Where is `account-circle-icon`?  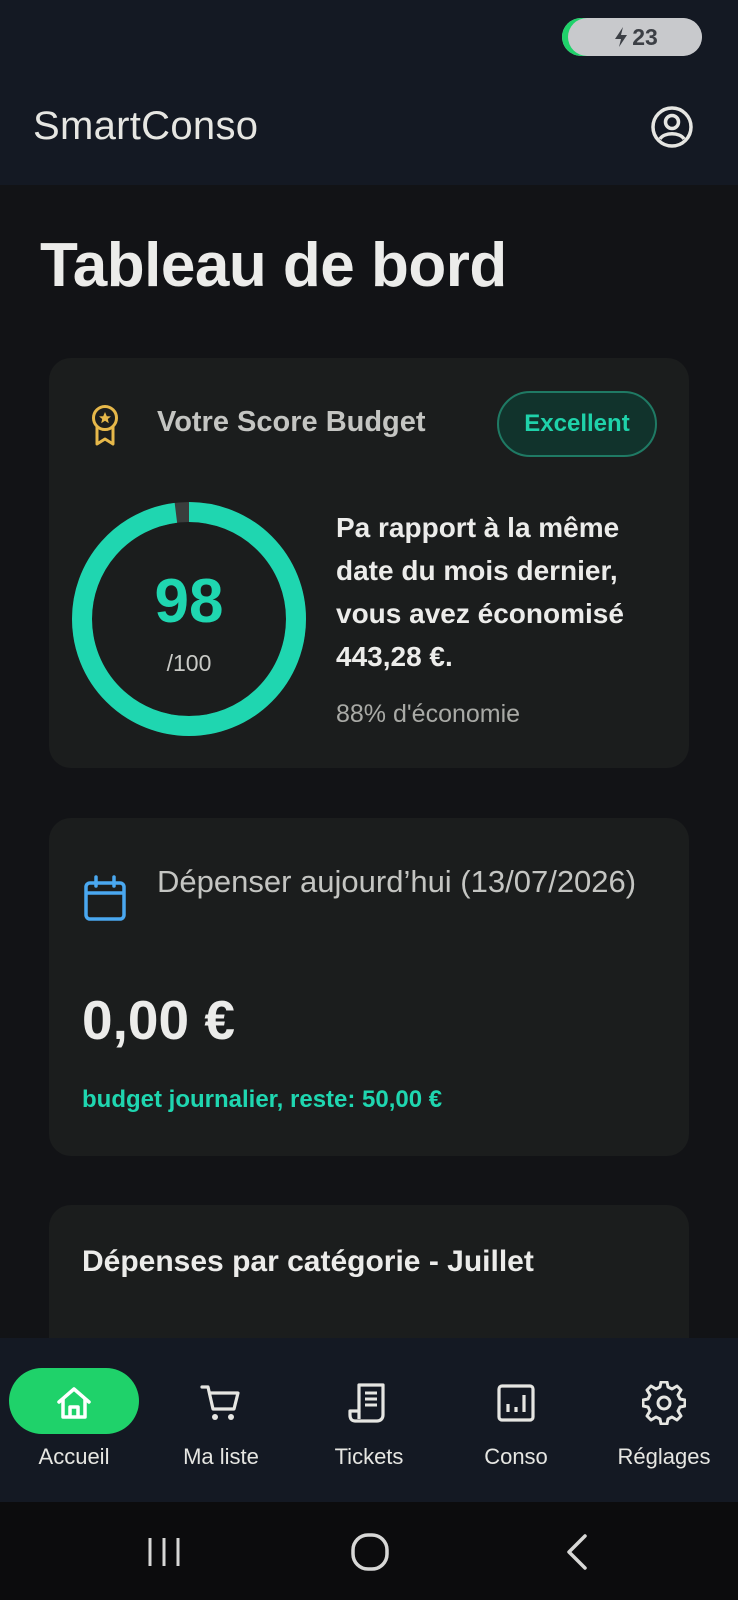 account-circle-icon is located at coordinates (672, 127).